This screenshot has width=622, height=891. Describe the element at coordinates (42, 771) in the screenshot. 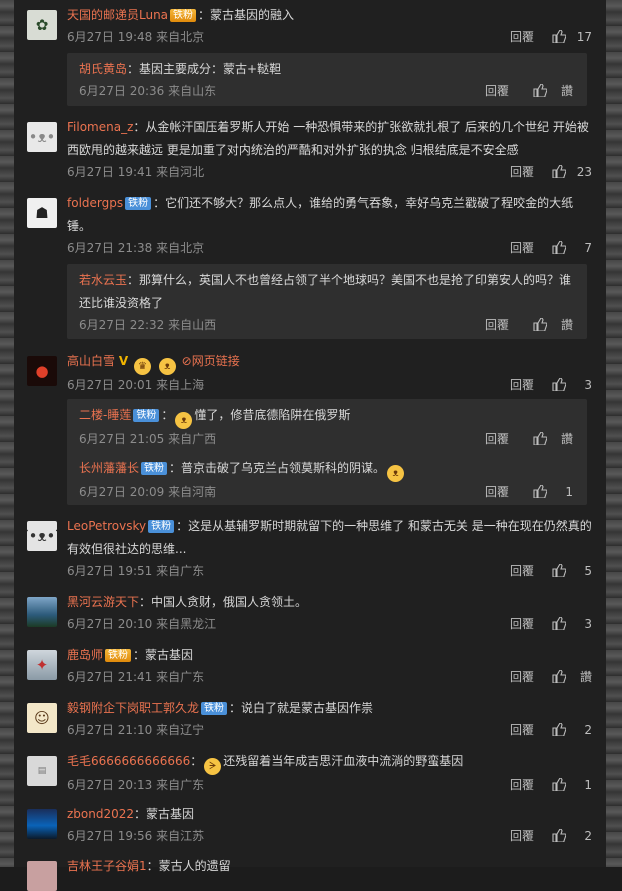

I see `avatar: ▤` at that location.